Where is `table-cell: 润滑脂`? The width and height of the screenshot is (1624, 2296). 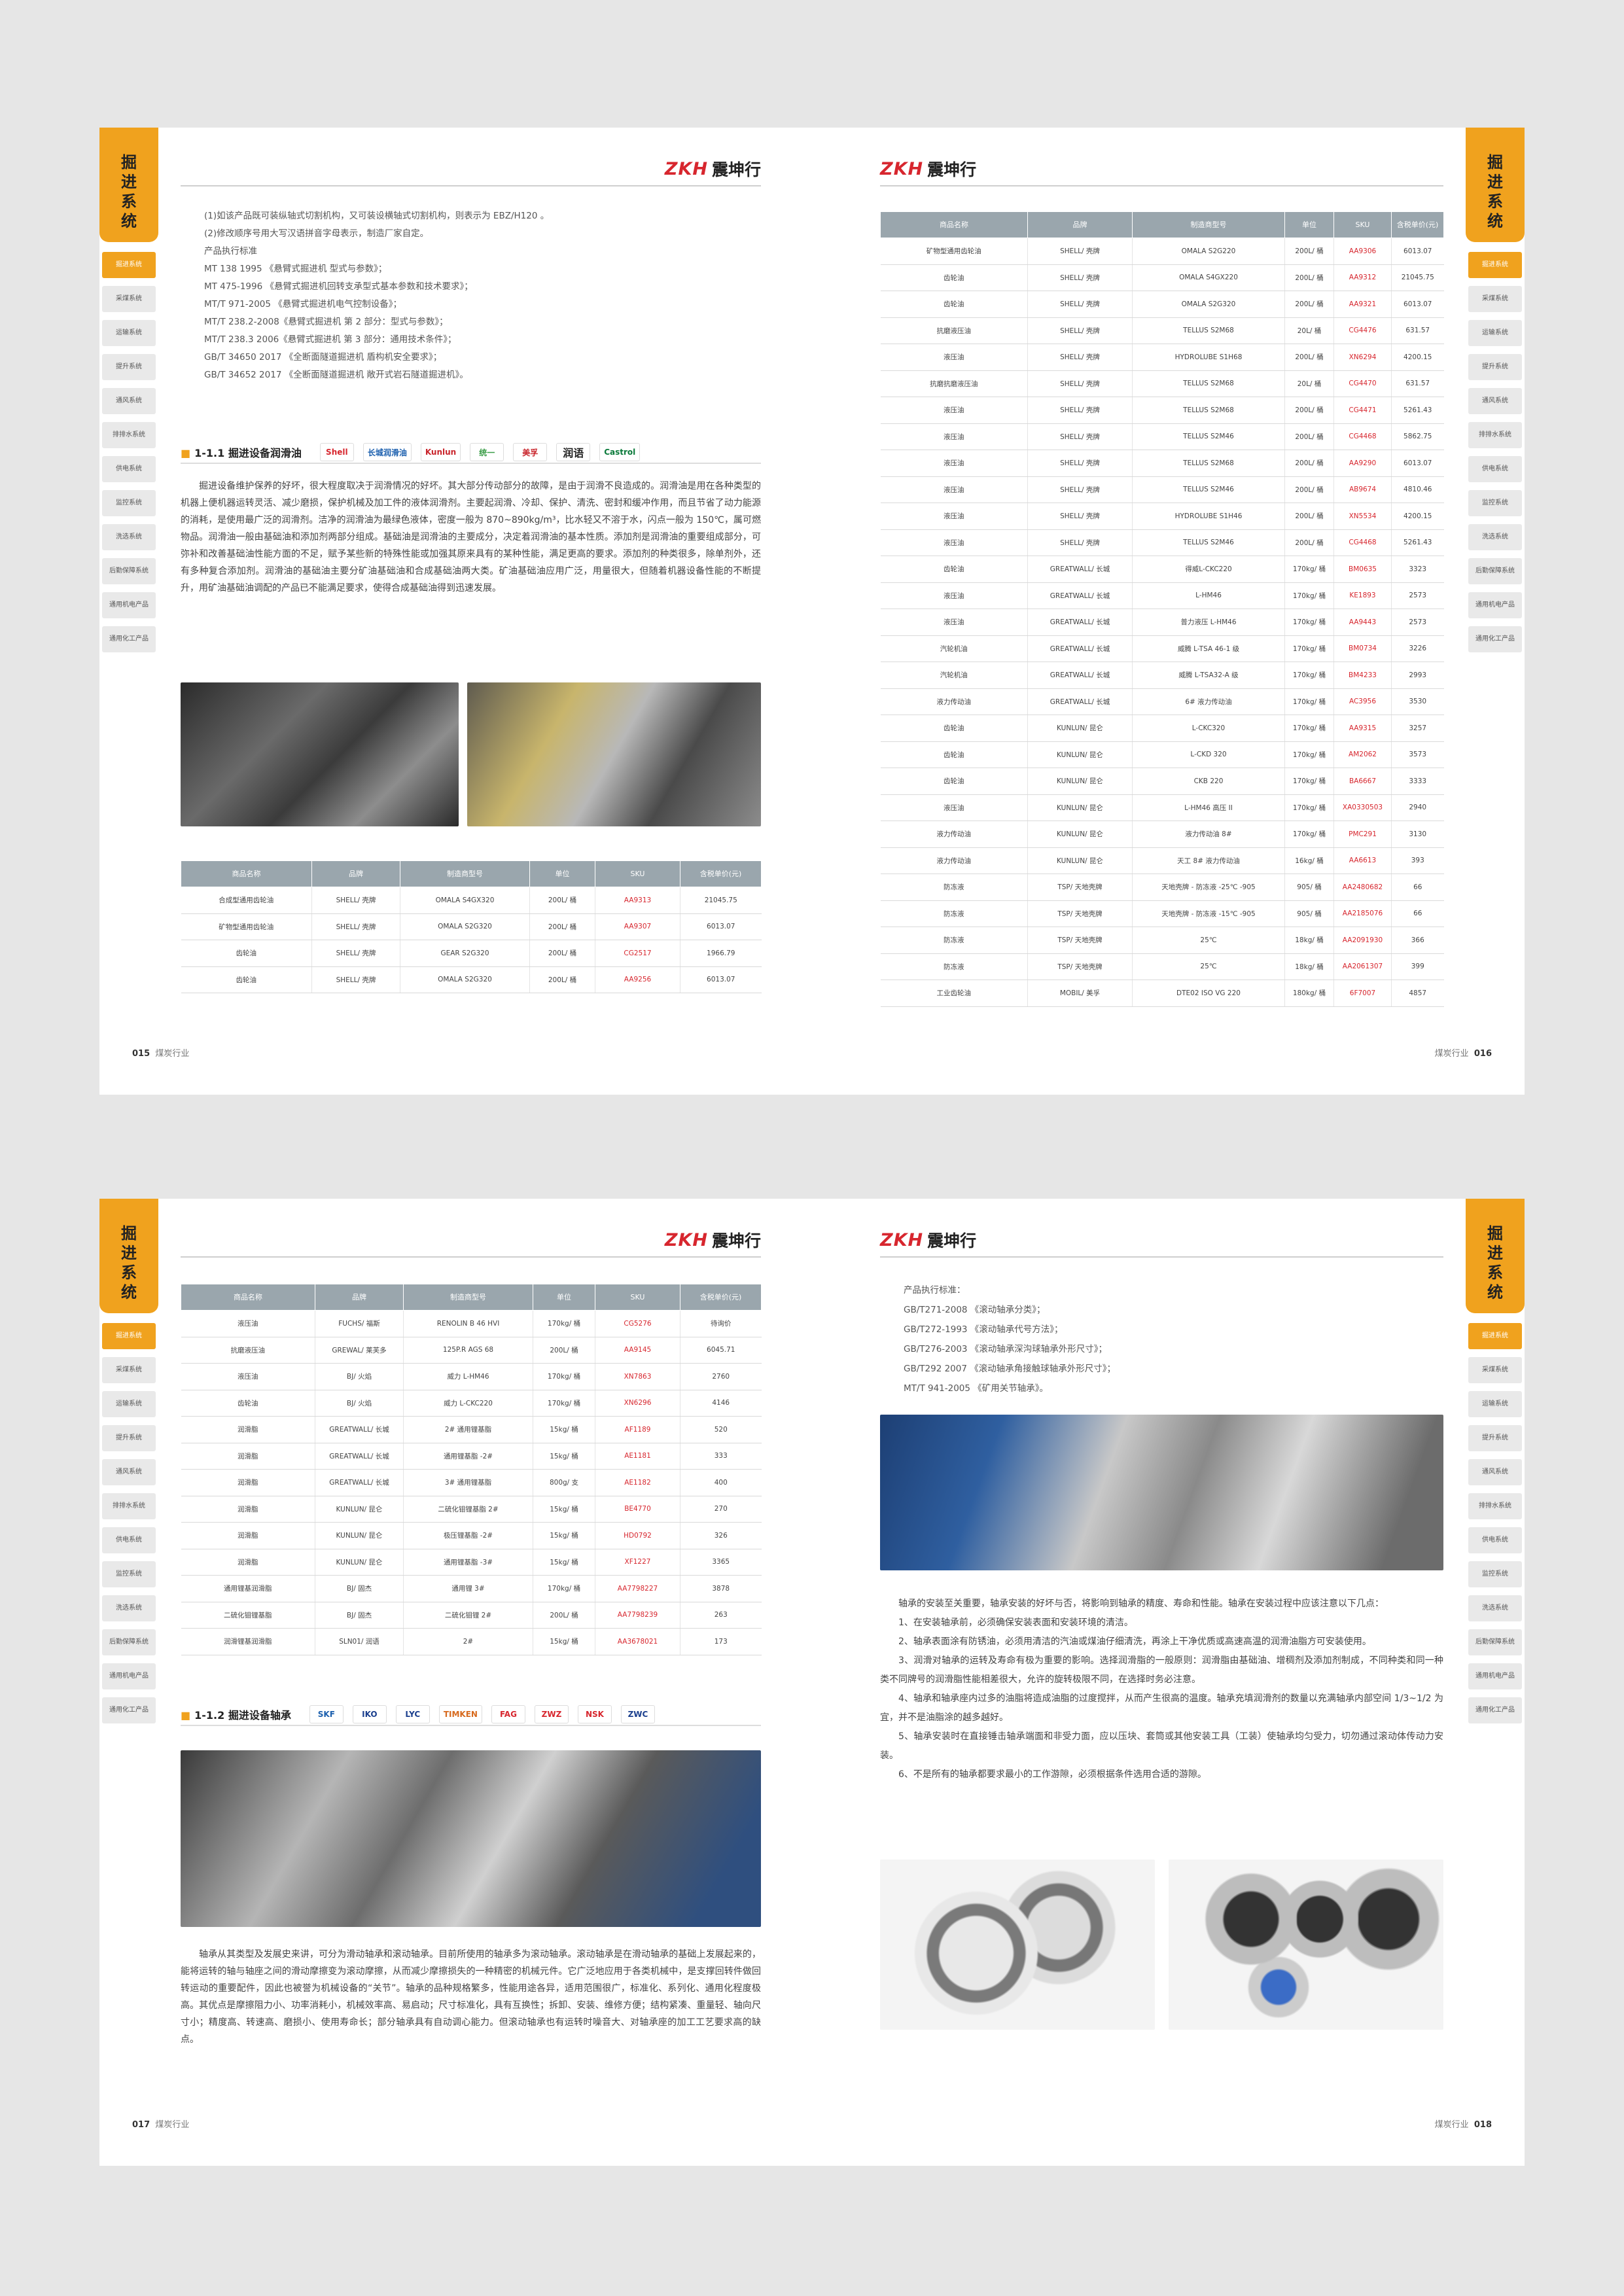
table-cell: 润滑脂 is located at coordinates (248, 1510).